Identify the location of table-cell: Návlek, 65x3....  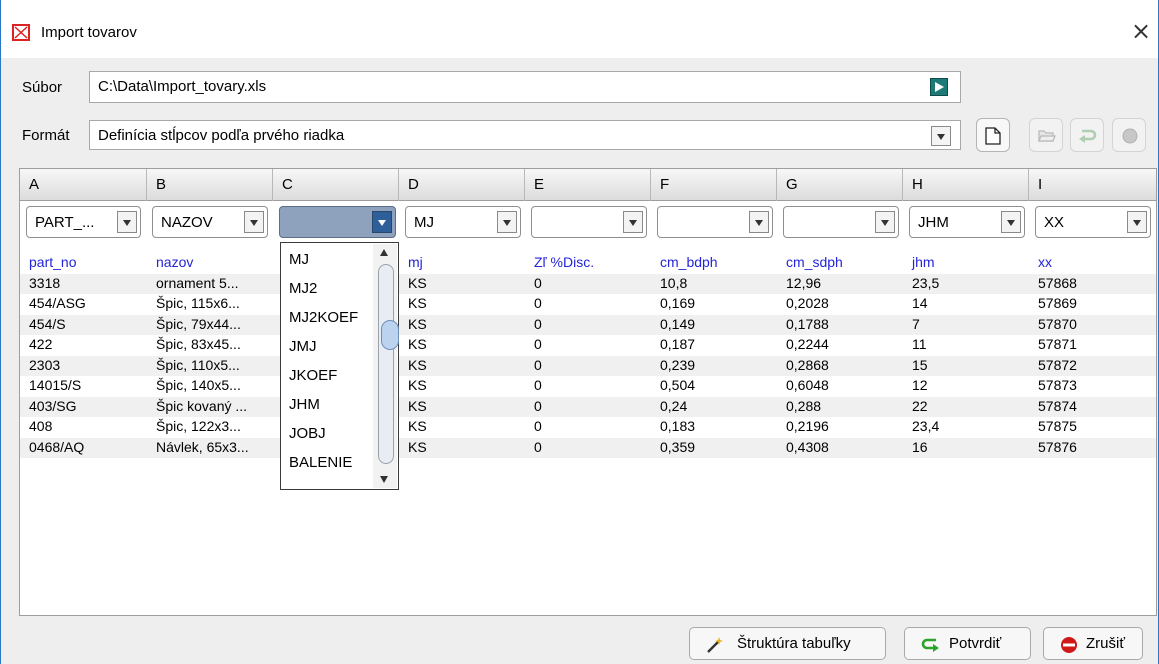
(202, 446).